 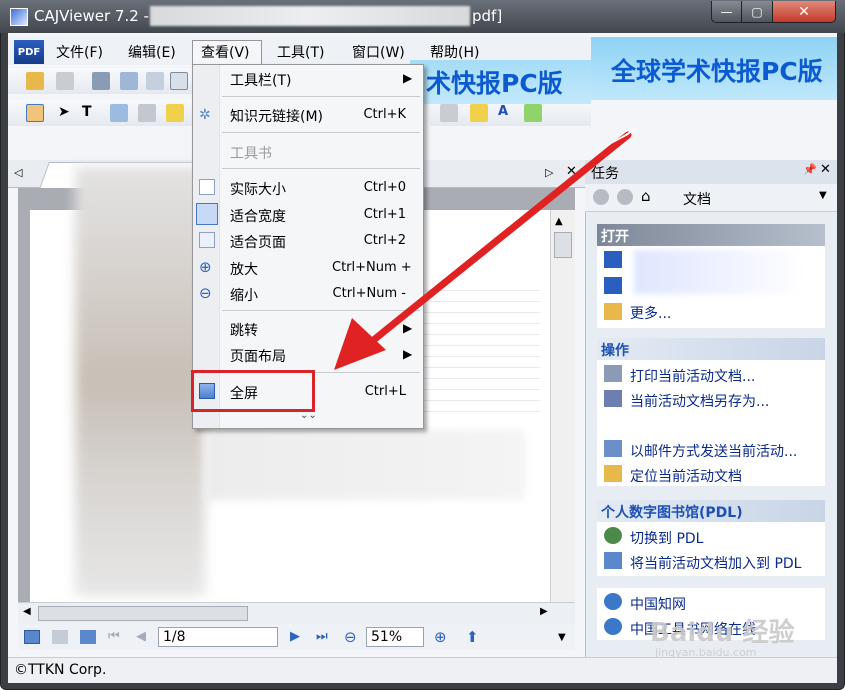 What do you see at coordinates (706, 652) in the screenshot?
I see `baidu-jingyan-url-watermark: jingyan.baidu.com` at bounding box center [706, 652].